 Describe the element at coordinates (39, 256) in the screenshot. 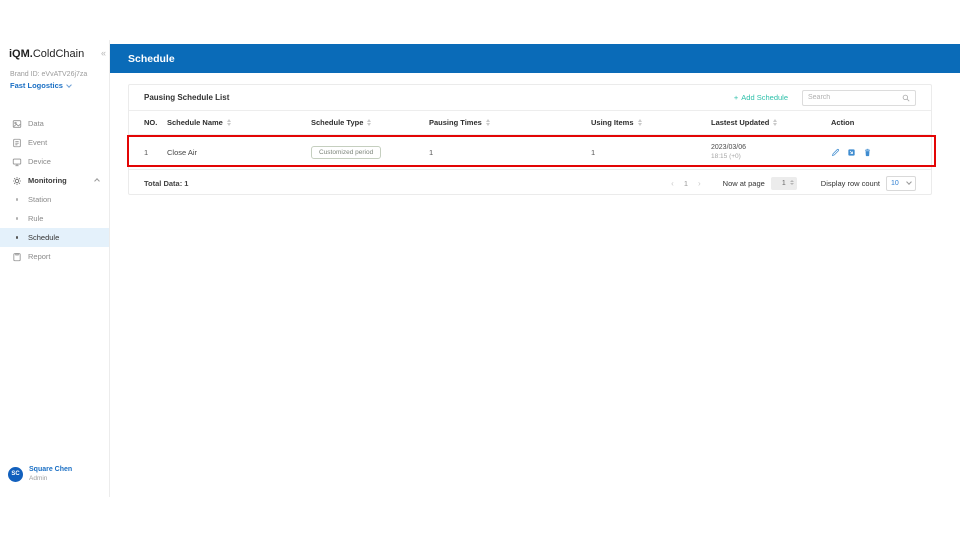

I see `sidebar-item-label: Report` at that location.